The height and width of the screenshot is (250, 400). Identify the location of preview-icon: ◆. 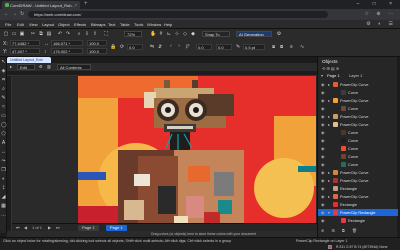
(193, 34).